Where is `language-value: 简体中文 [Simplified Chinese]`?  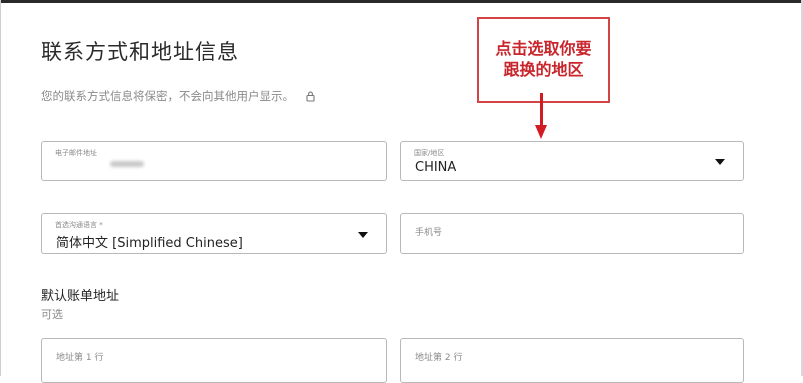
language-value: 简体中文 [Simplified Chinese] is located at coordinates (149, 243).